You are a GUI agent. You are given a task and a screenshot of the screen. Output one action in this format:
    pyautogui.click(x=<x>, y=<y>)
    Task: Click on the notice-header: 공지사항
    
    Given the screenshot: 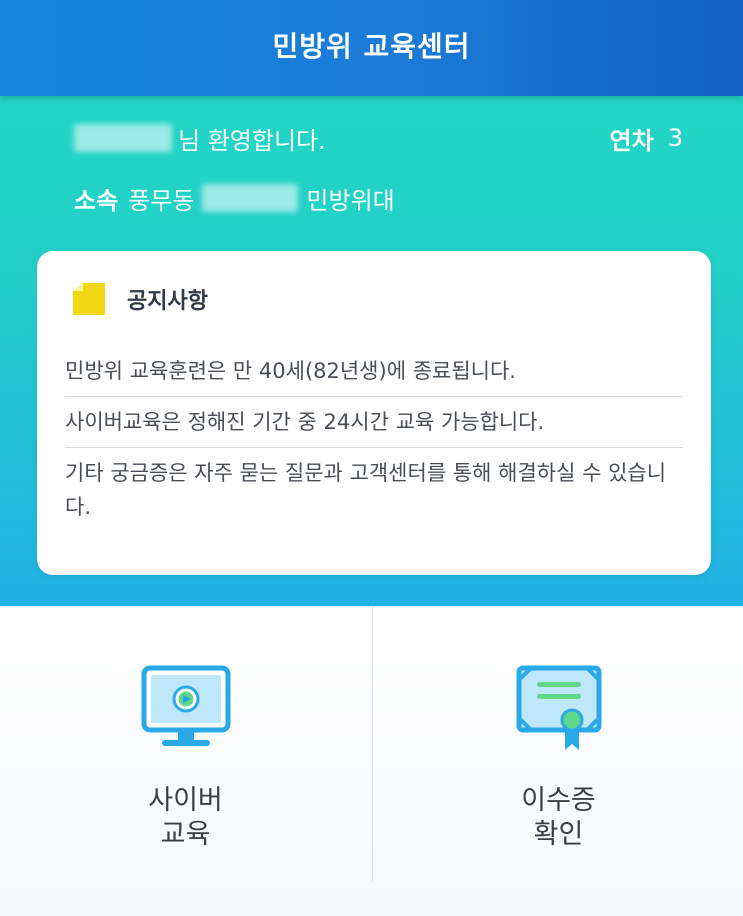 What is the action you would take?
    pyautogui.click(x=139, y=299)
    